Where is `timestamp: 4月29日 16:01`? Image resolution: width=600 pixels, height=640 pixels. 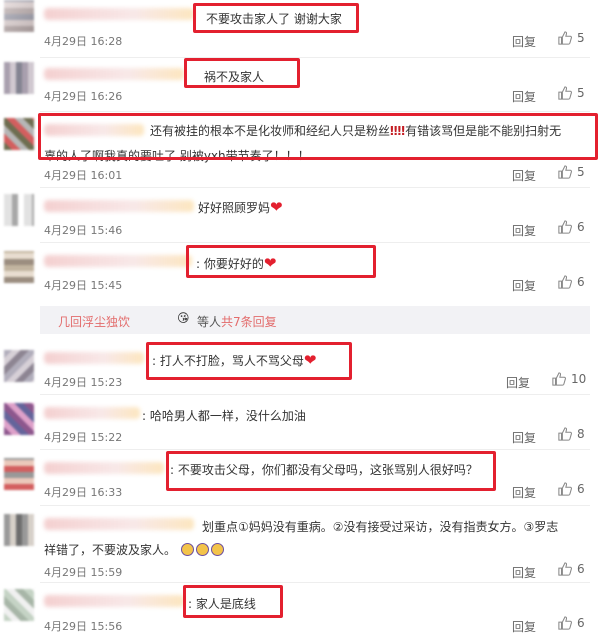
timestamp: 4月29日 16:01 is located at coordinates (83, 175).